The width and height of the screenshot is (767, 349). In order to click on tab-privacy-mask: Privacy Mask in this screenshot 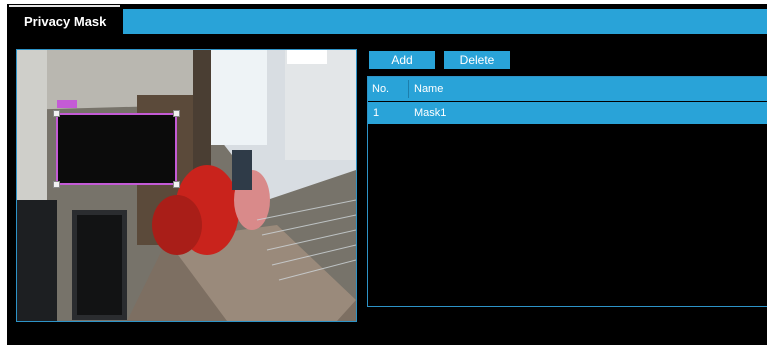, I will do `click(64, 20)`.